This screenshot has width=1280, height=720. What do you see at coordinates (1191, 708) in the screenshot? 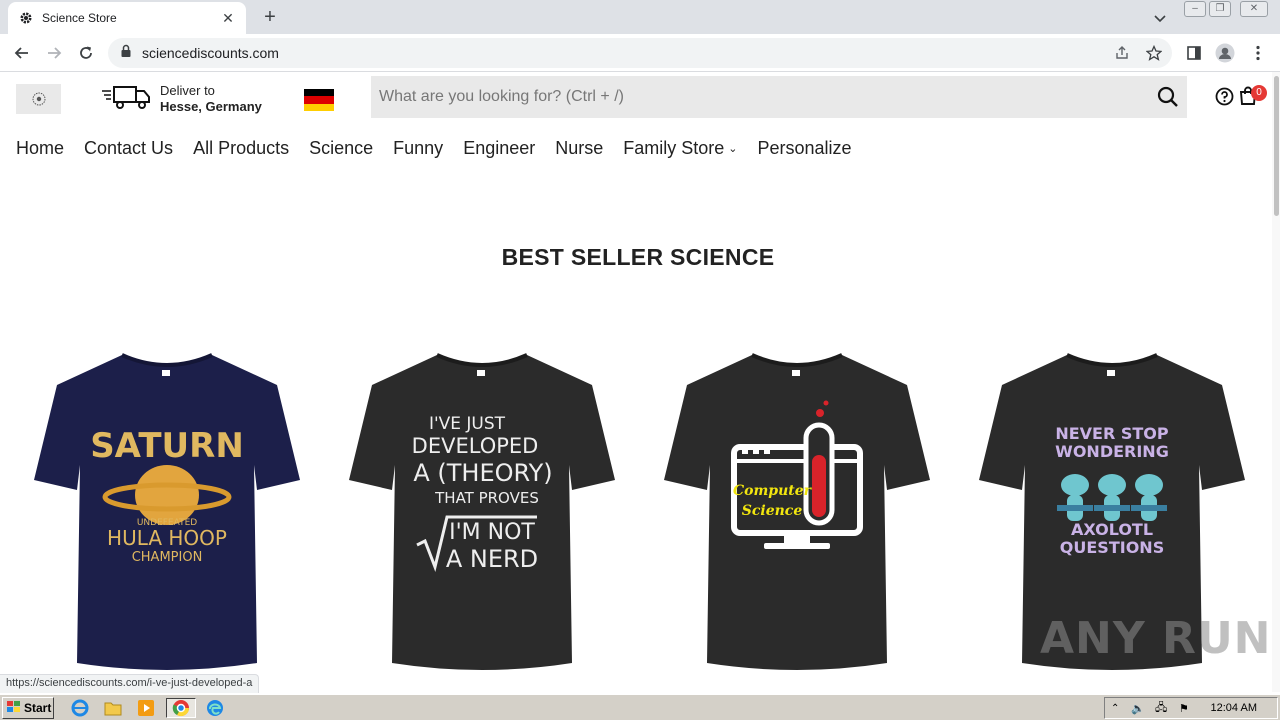
I see `system-tray: ⌃ 🔈 🖧 ⚑ 12:04 AM` at bounding box center [1191, 708].